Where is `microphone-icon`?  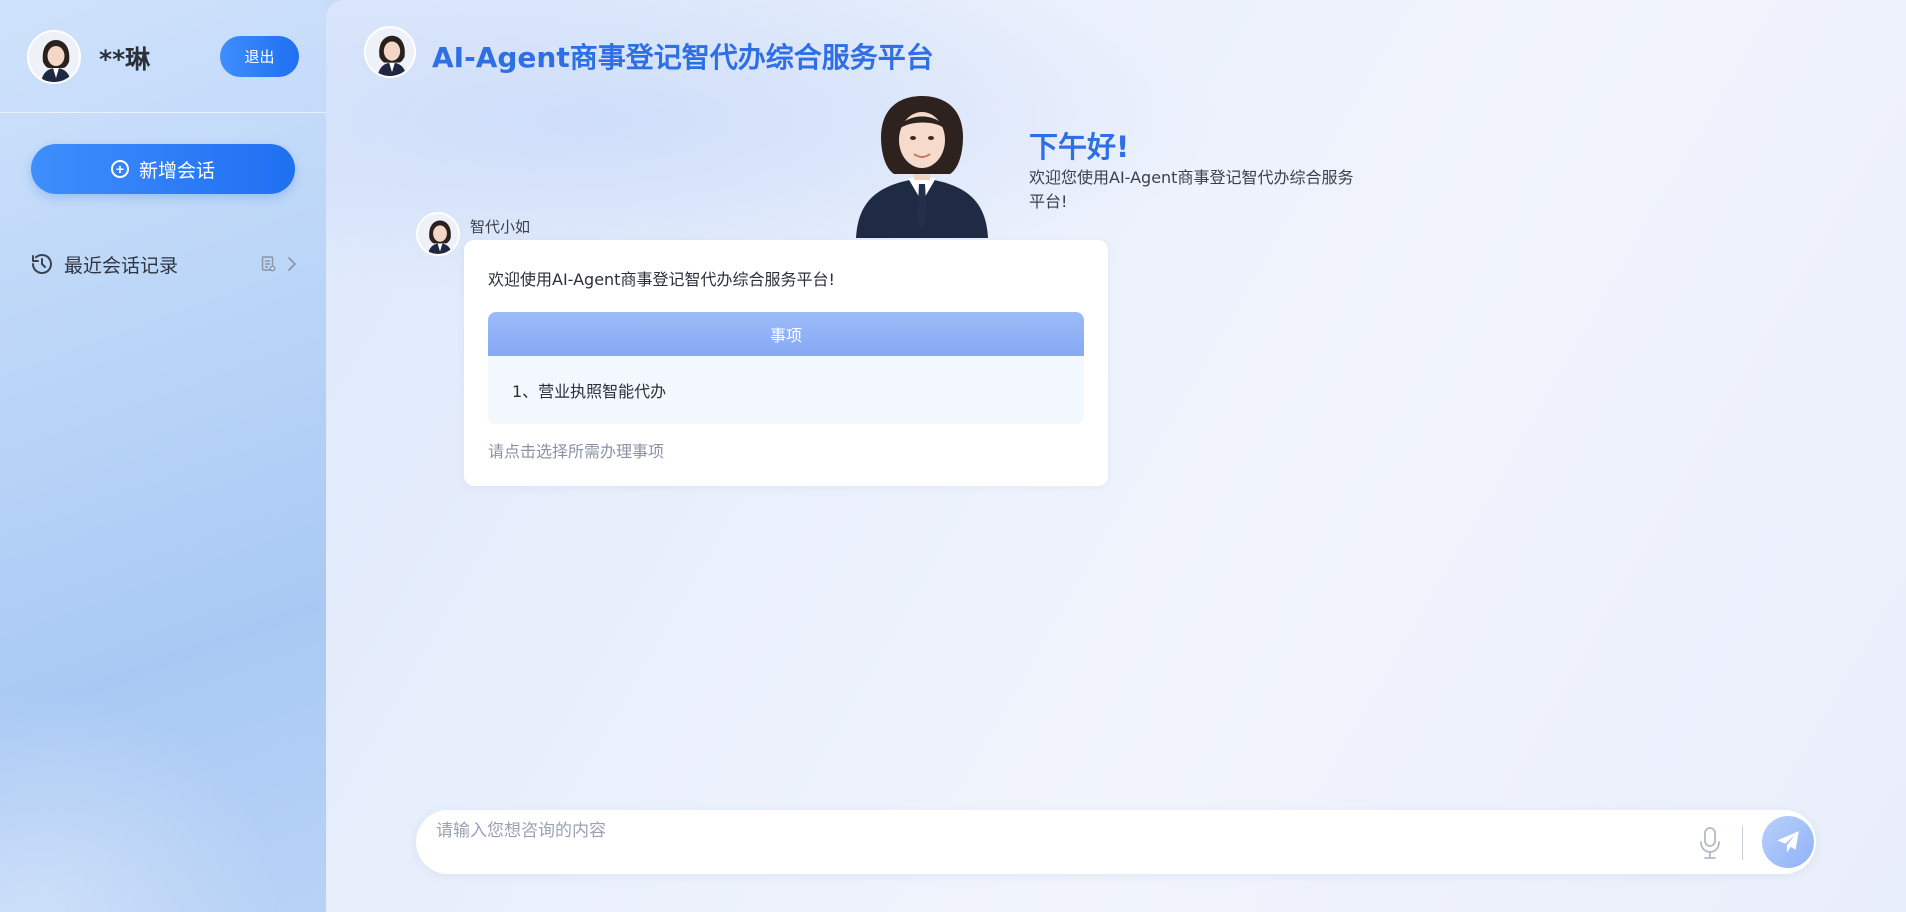
microphone-icon is located at coordinates (1710, 843).